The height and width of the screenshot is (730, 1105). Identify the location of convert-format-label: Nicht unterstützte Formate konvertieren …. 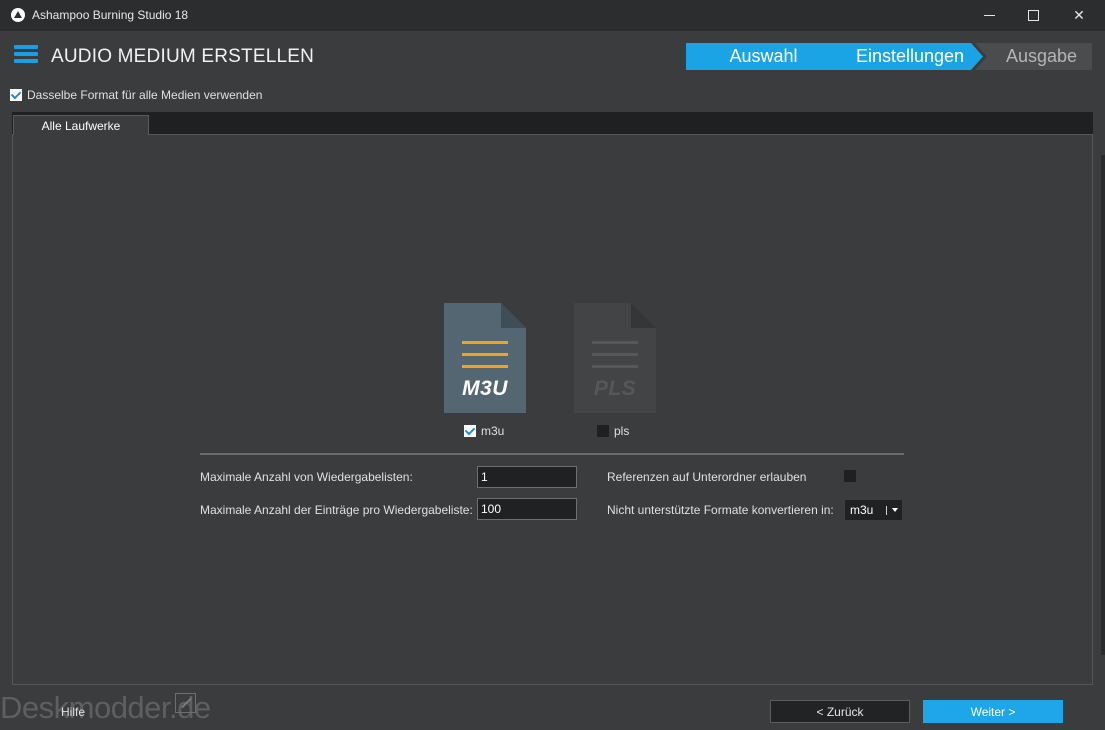
(720, 510).